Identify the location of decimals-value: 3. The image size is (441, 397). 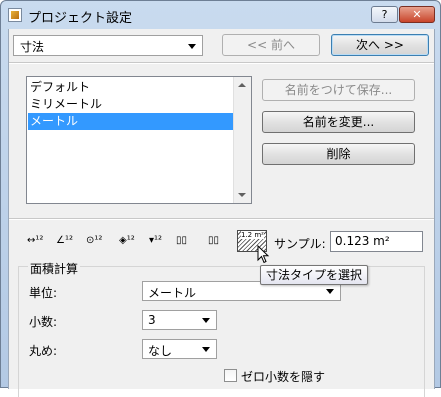
(152, 320).